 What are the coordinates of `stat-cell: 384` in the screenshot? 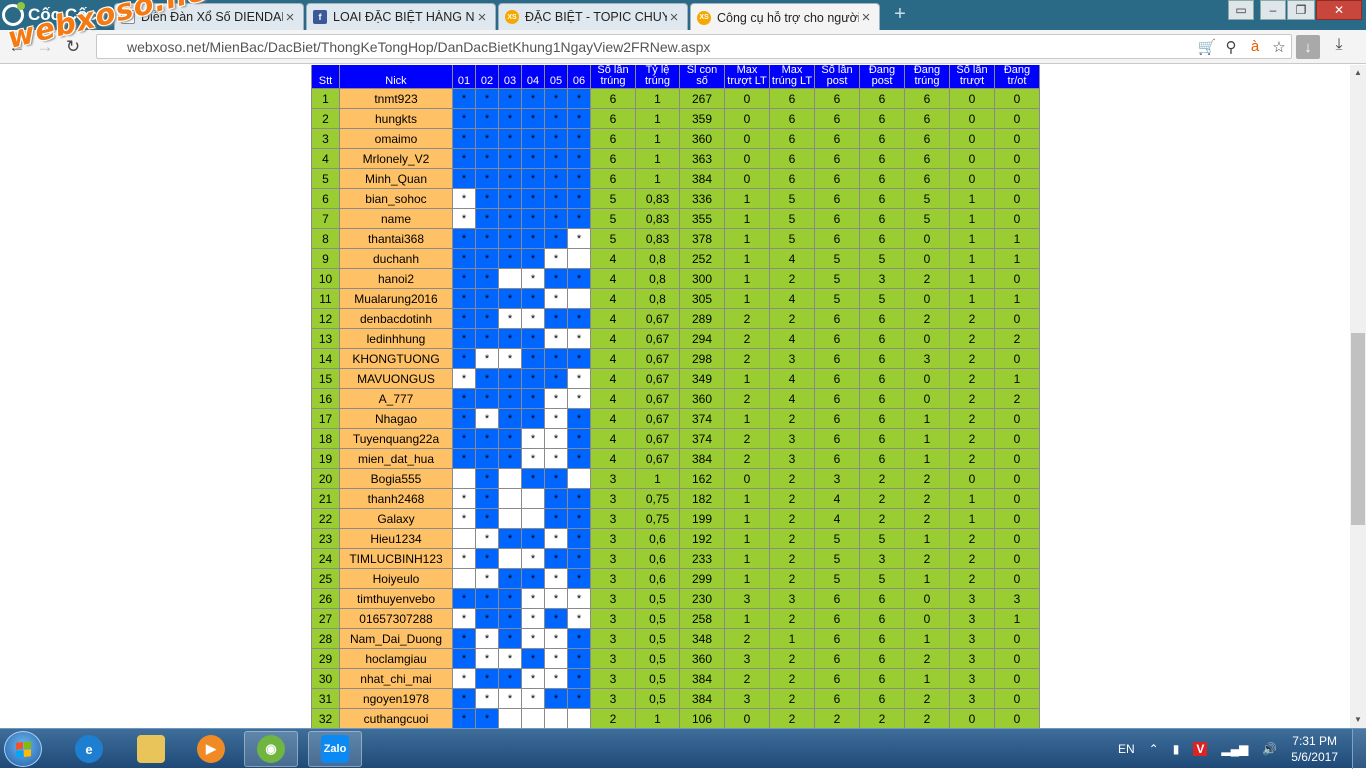 It's located at (702, 178).